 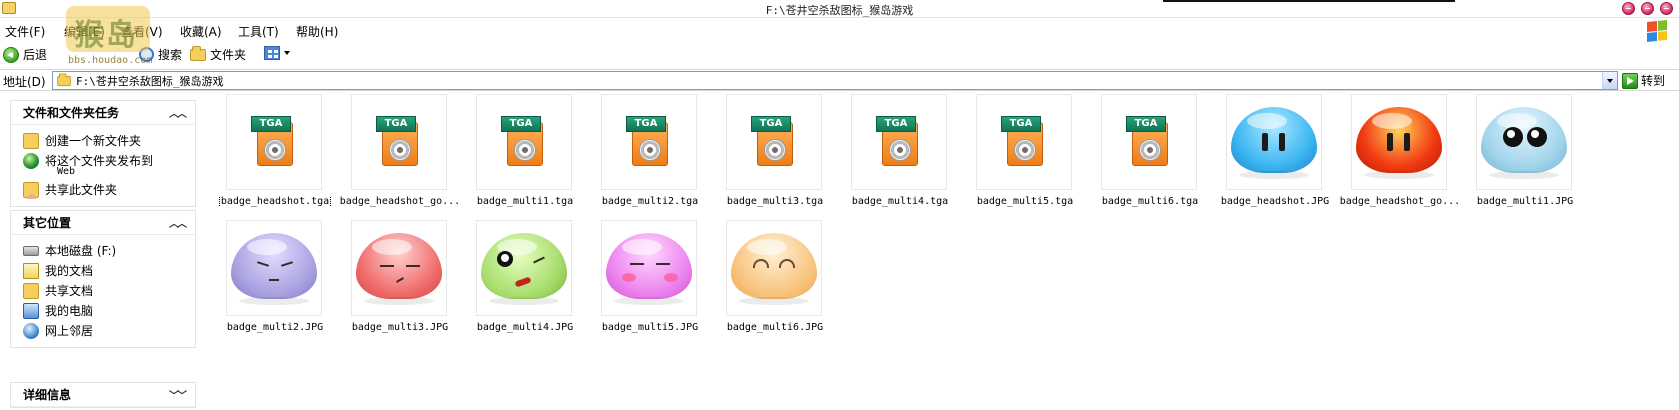 I want to click on place-shared-documents: 共享文档, so click(x=109, y=291).